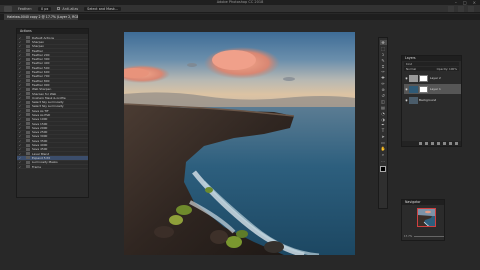 The image size is (480, 270). What do you see at coordinates (383, 107) in the screenshot?
I see `gradient-tool-icon: ▤` at bounding box center [383, 107].